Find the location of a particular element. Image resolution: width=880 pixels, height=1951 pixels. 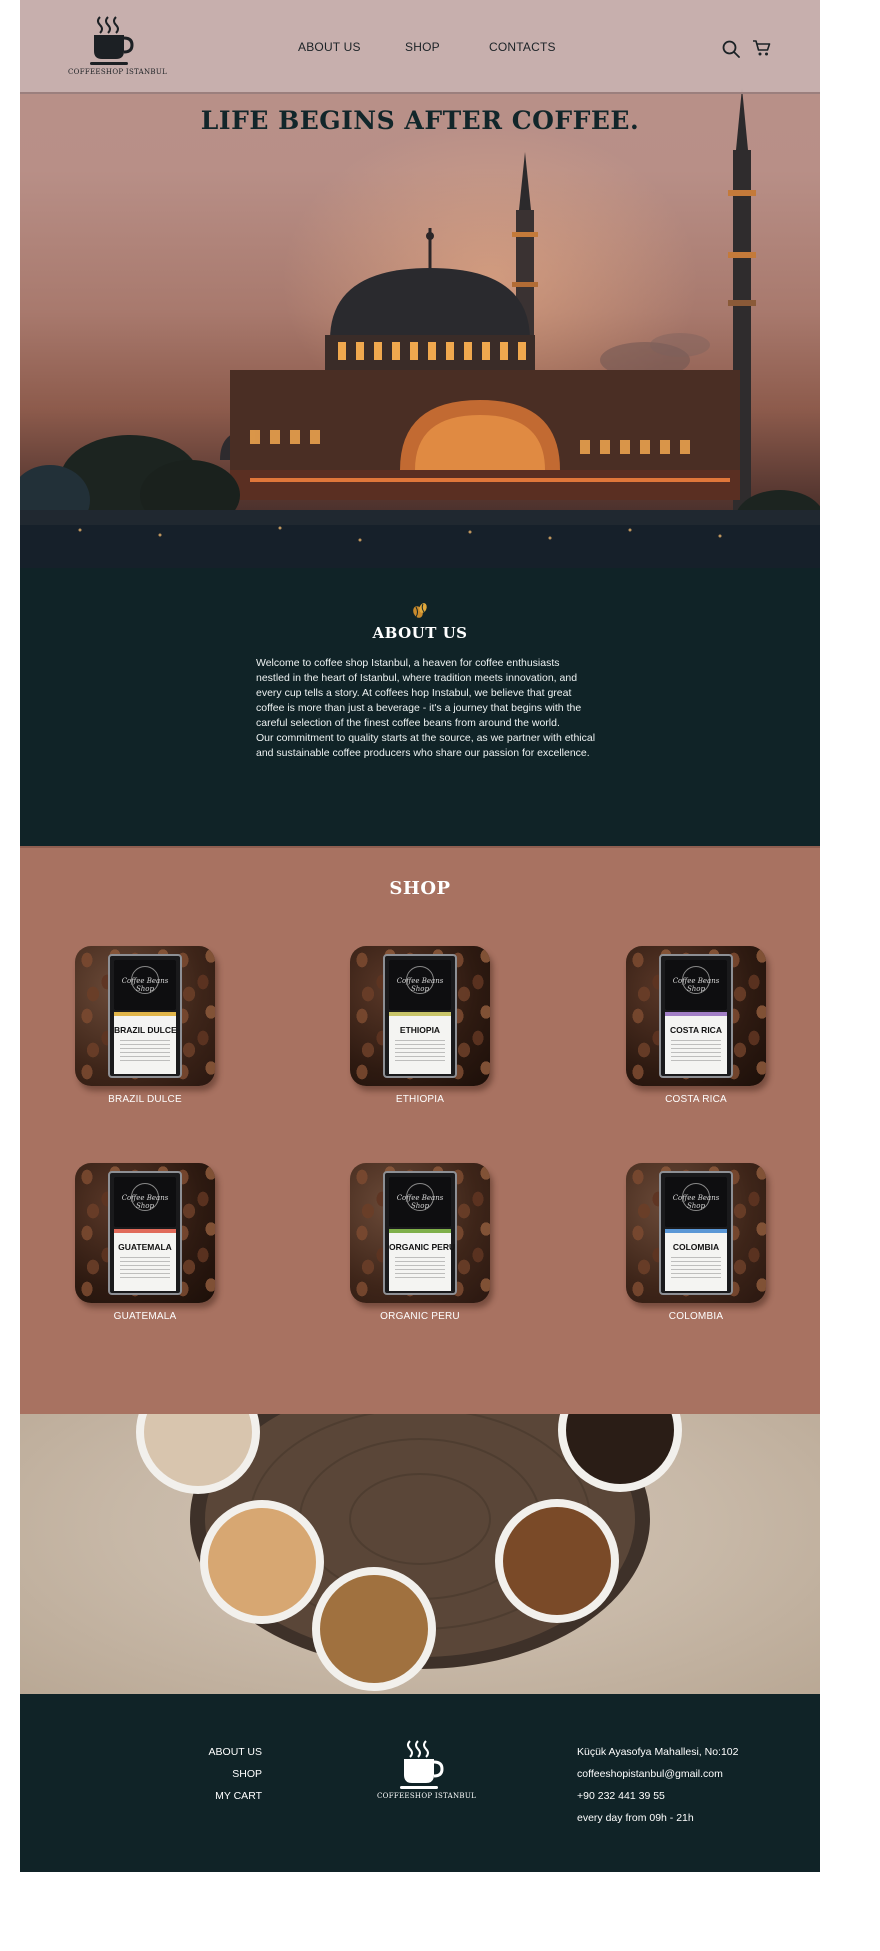

product-image: Coffee Beans Shop ETHIOPIA is located at coordinates (420, 1016).